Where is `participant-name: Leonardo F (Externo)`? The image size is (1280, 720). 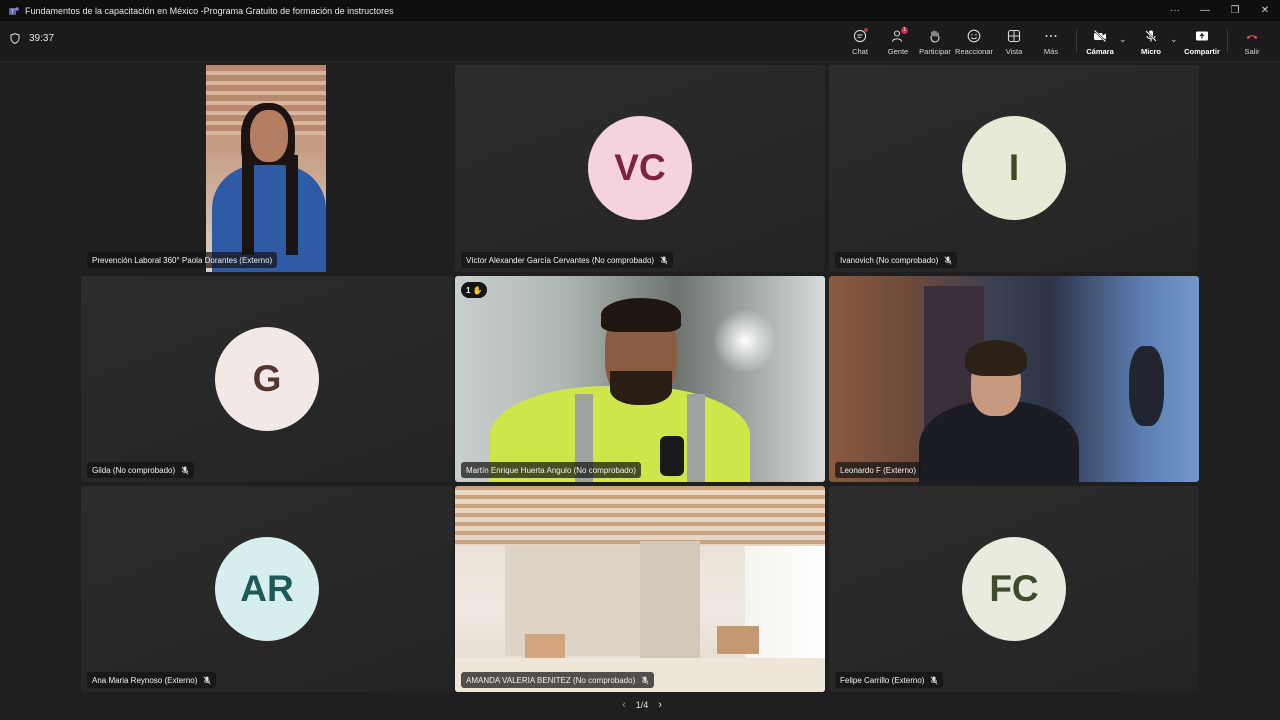 participant-name: Leonardo F (Externo) is located at coordinates (878, 470).